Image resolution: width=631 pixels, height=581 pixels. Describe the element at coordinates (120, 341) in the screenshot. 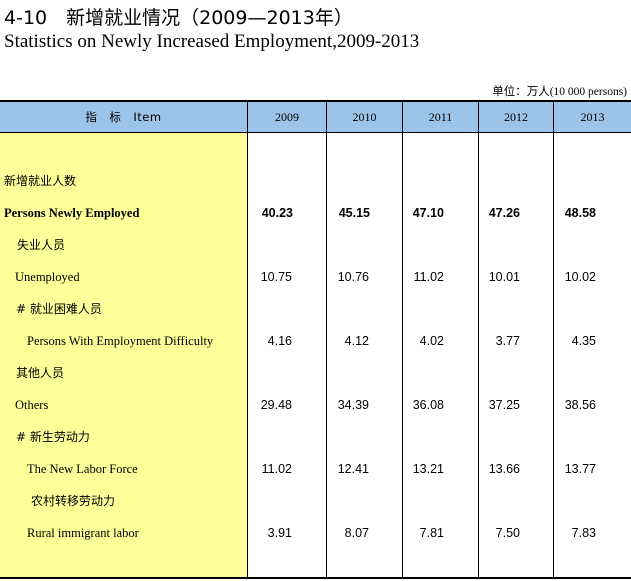

I see `row-label: Persons With Employment Difficulty` at that location.